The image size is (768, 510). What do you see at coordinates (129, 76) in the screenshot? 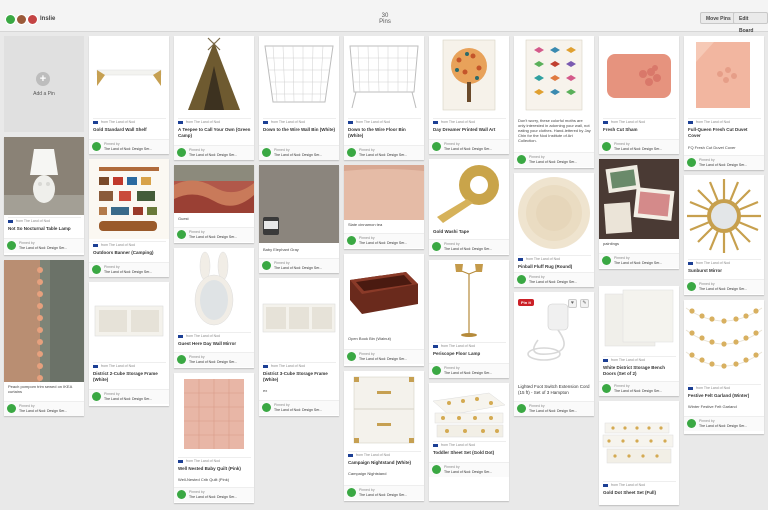
I see `pin-image-shelf` at bounding box center [129, 76].